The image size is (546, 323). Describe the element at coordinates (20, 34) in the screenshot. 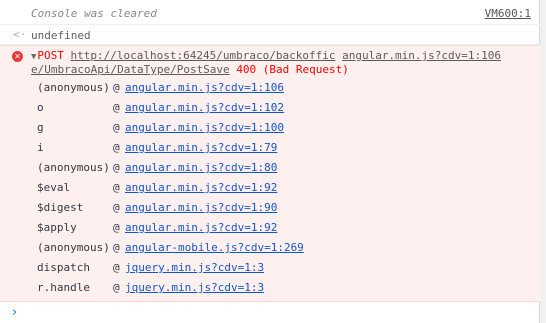

I see `return-arrow-icon: <·` at that location.